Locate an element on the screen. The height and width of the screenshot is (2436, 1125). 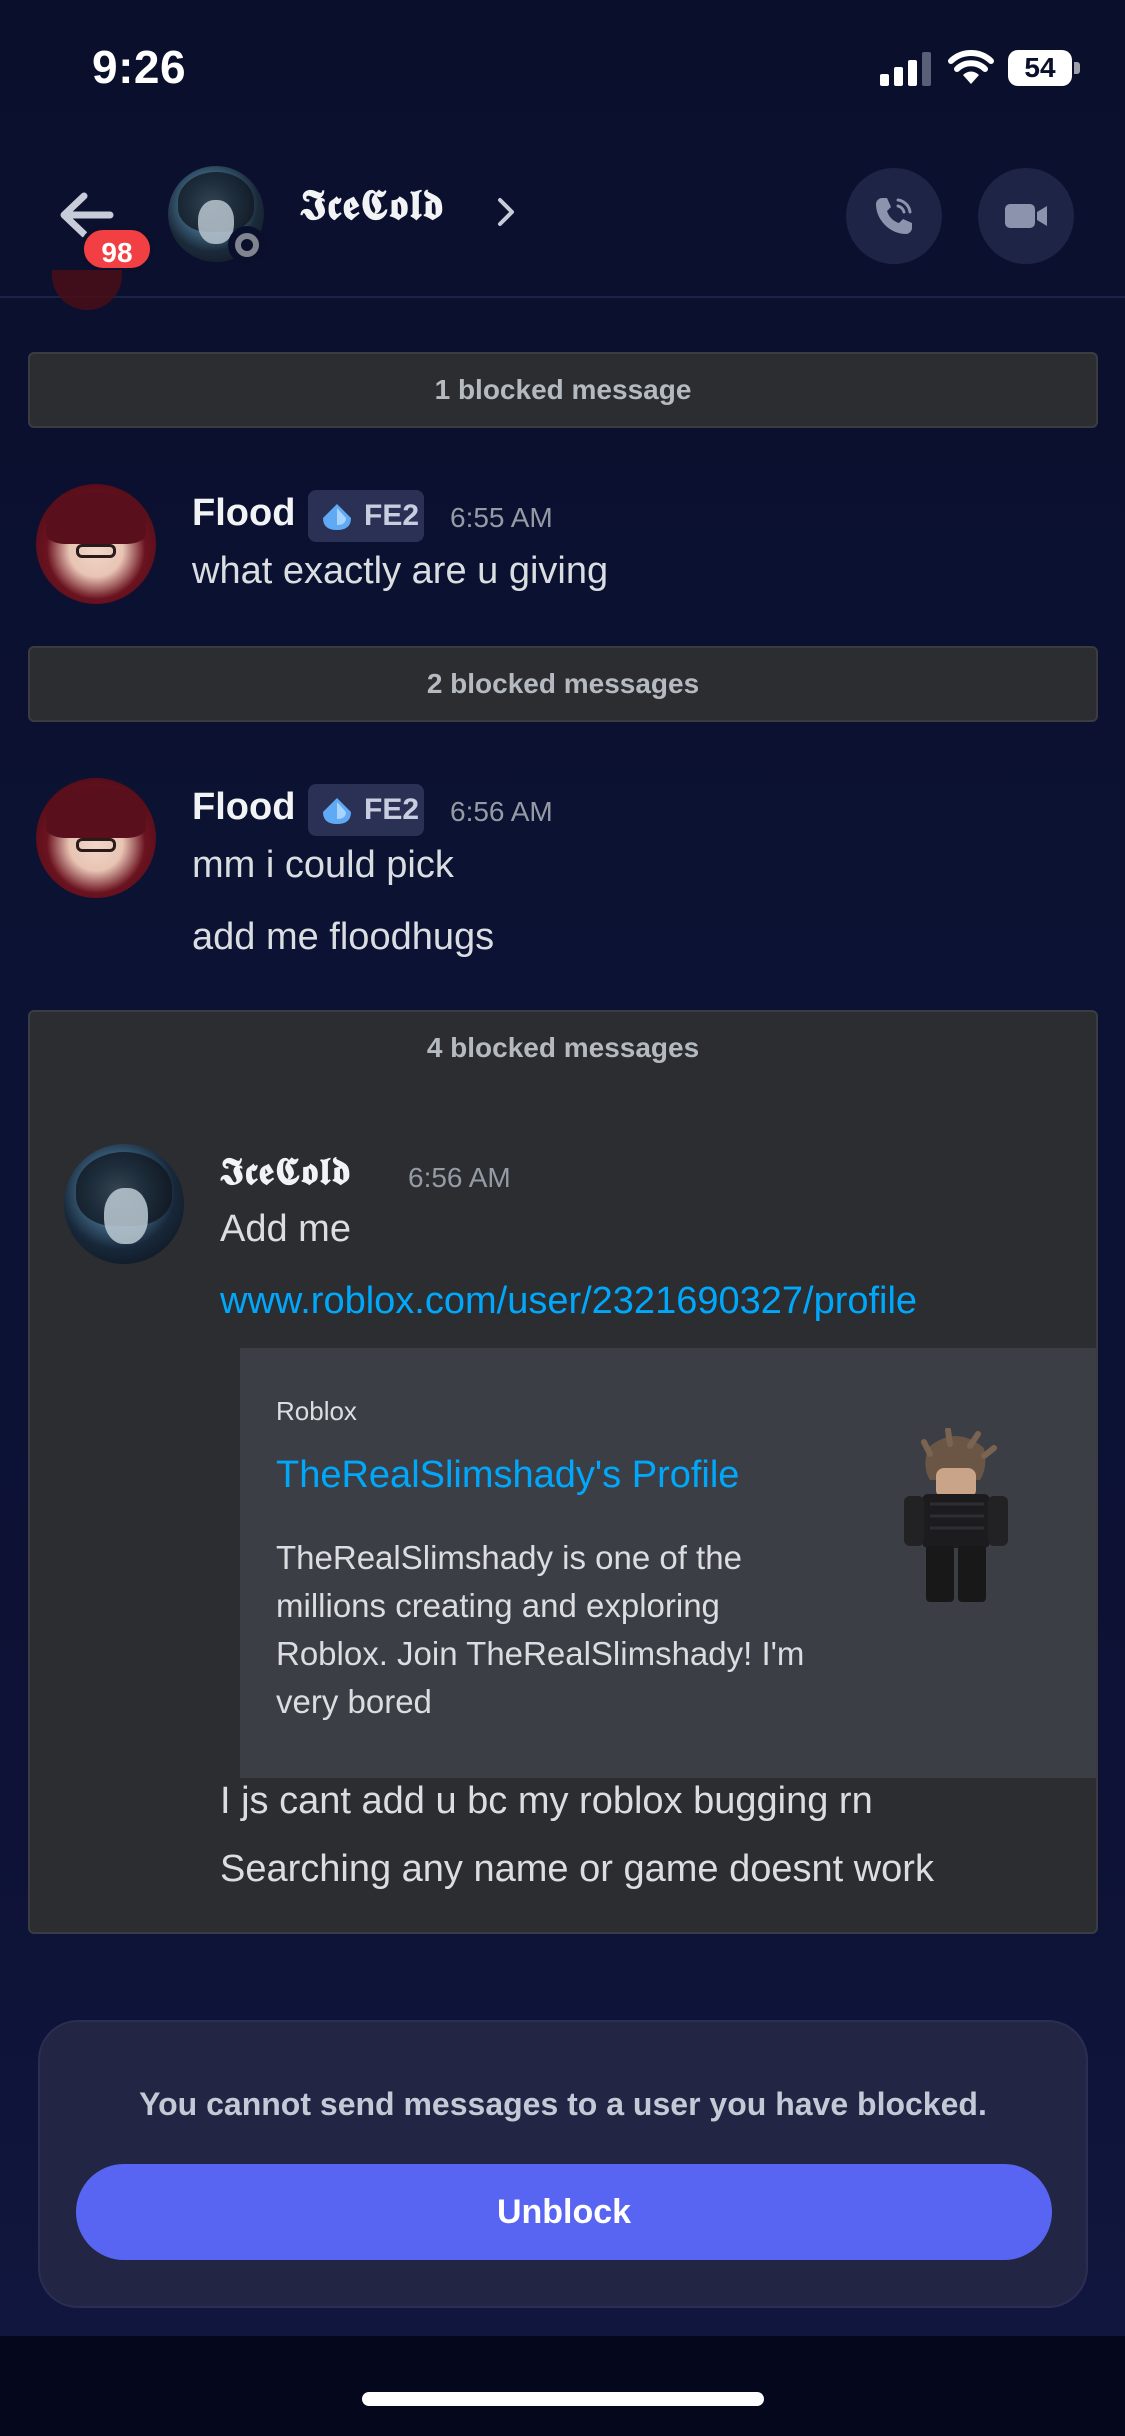
battery-icon: 54 is located at coordinates (1044, 68).